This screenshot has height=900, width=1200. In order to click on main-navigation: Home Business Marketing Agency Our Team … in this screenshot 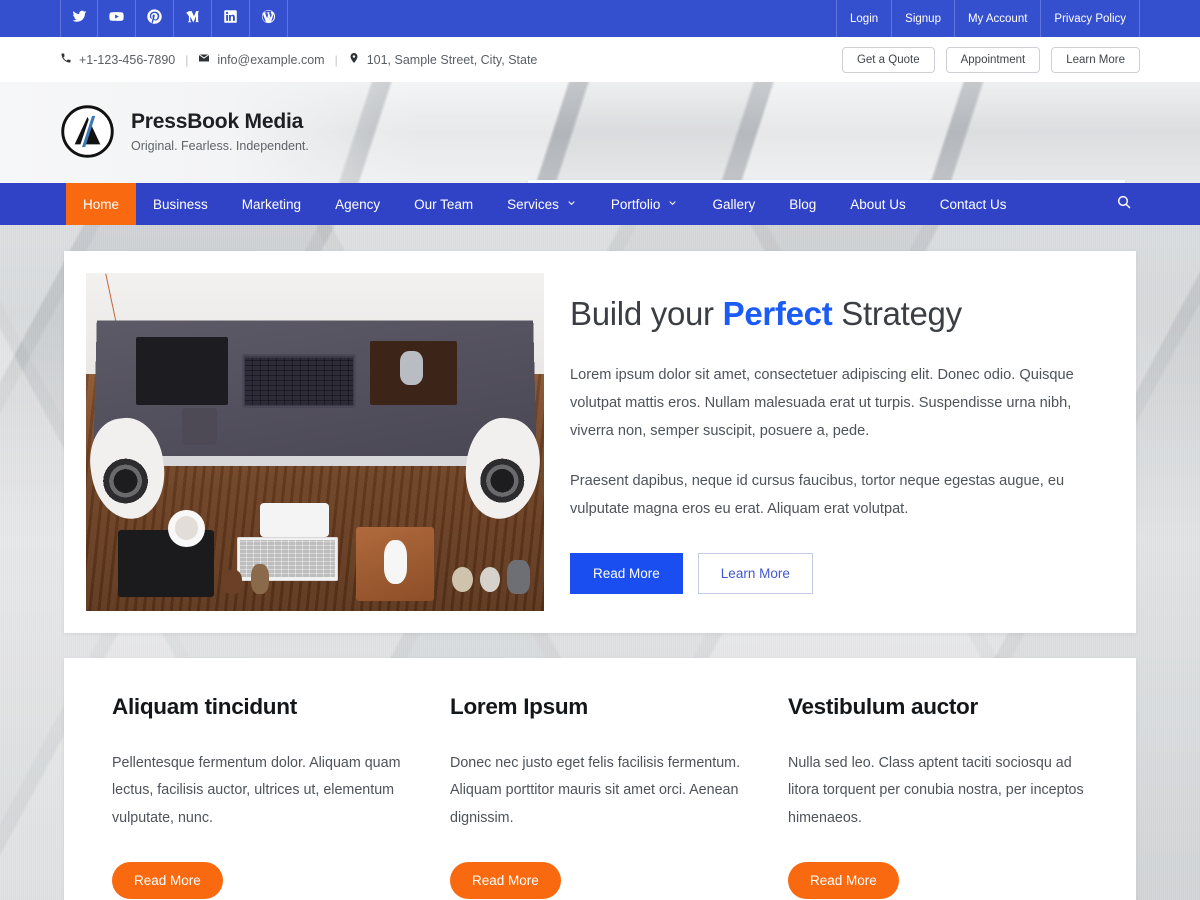, I will do `click(600, 204)`.